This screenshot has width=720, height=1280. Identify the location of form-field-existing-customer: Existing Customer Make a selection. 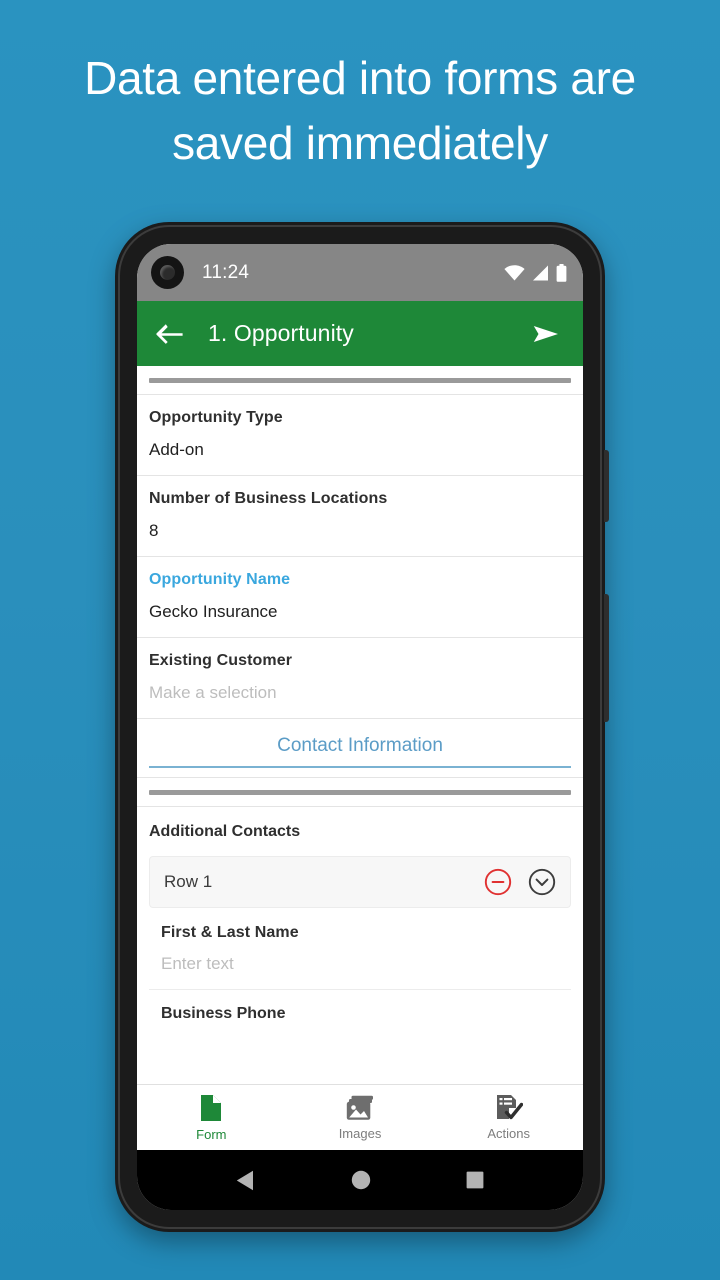
(360, 678).